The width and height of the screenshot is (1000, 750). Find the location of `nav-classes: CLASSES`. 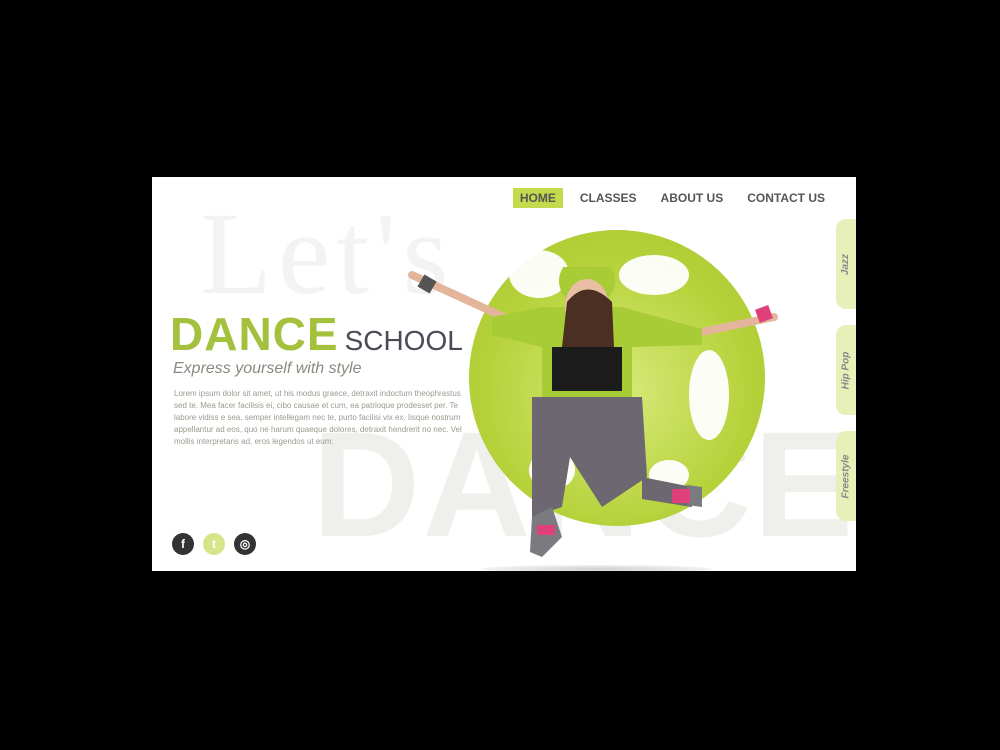

nav-classes: CLASSES is located at coordinates (608, 198).